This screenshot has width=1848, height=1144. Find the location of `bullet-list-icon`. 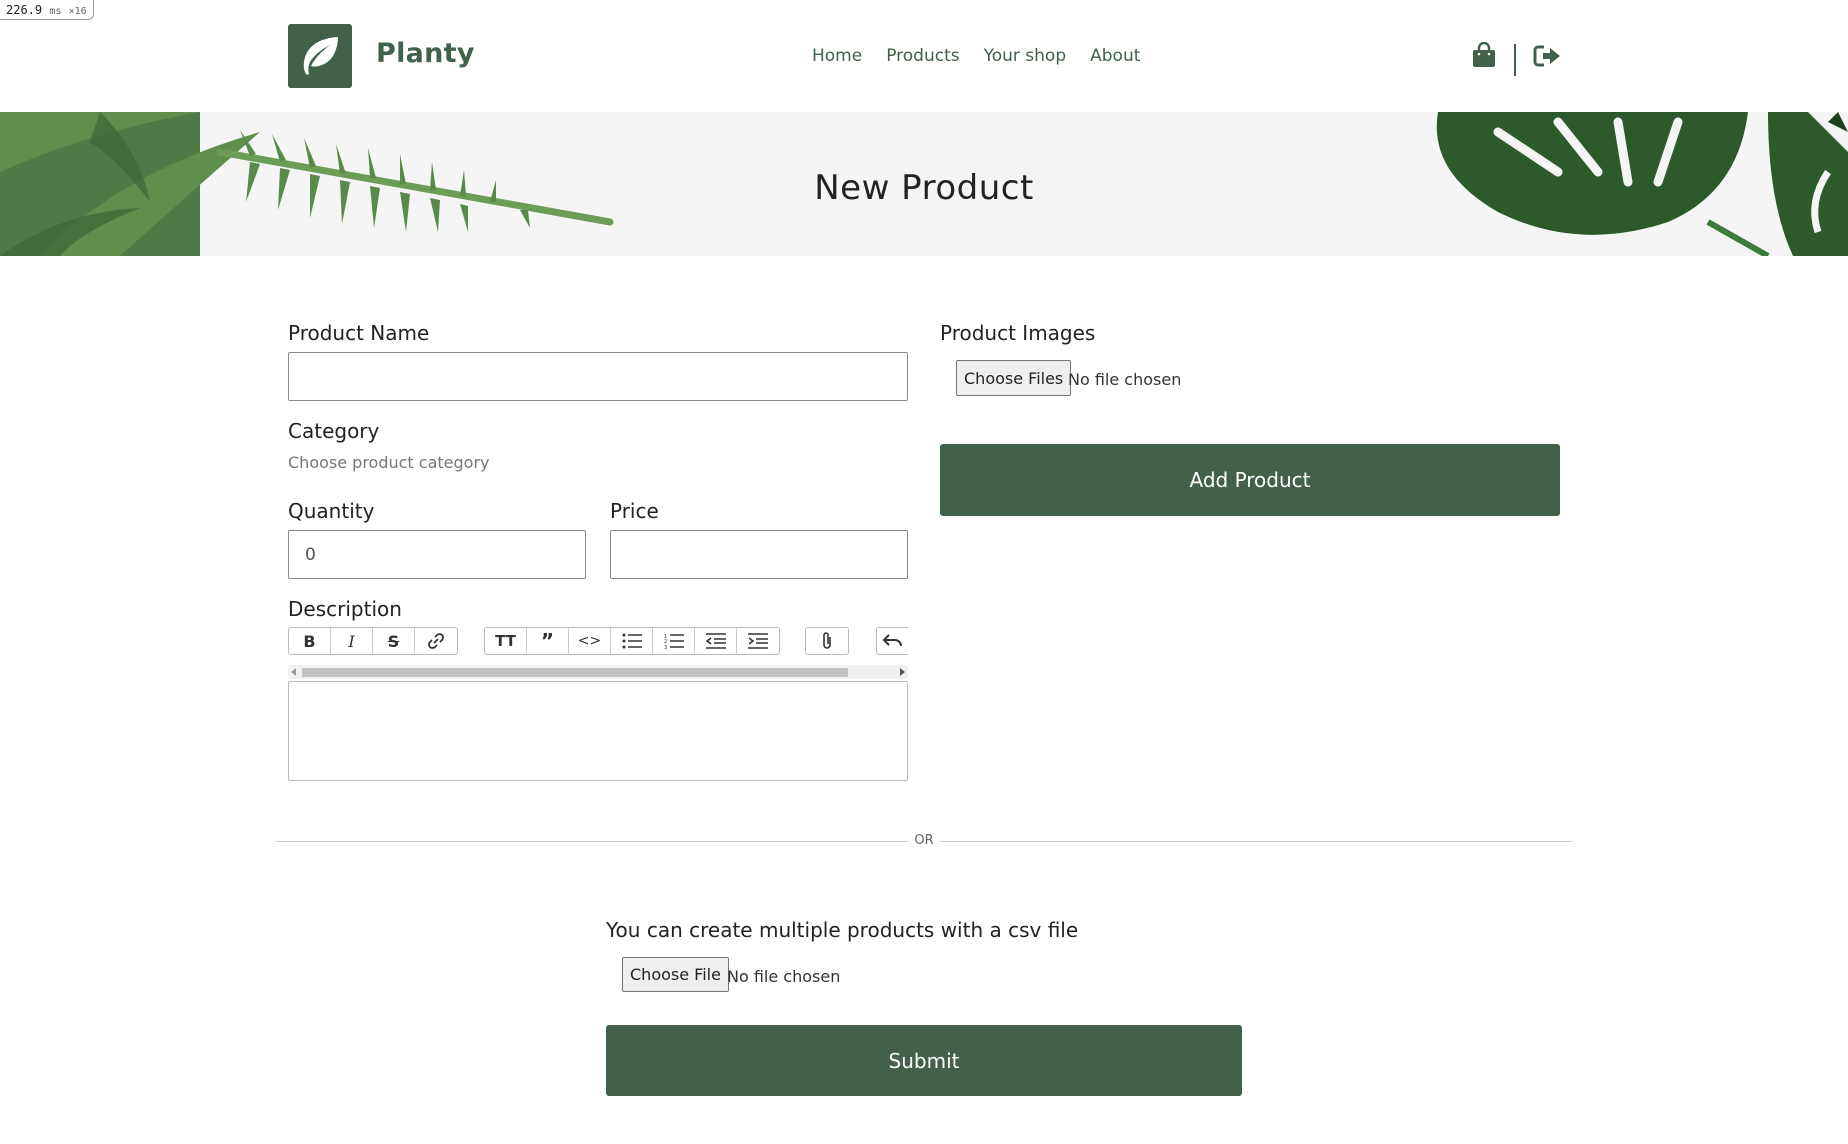

bullet-list-icon is located at coordinates (632, 641).